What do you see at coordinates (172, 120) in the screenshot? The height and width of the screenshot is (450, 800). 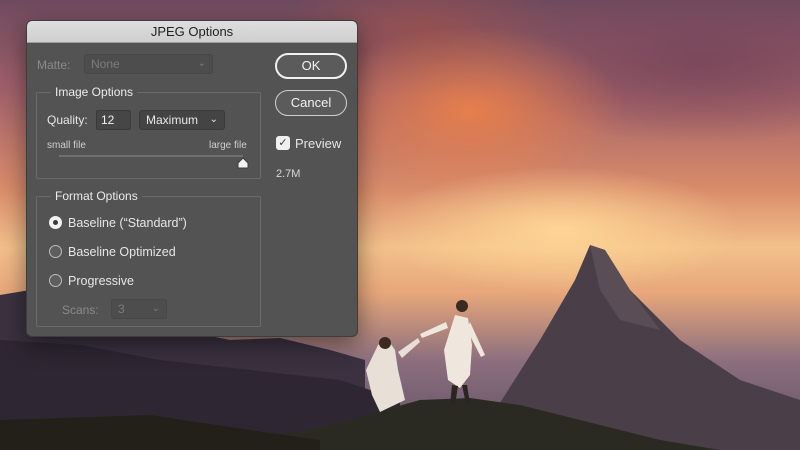 I see `quality-preset-value: Maximum` at bounding box center [172, 120].